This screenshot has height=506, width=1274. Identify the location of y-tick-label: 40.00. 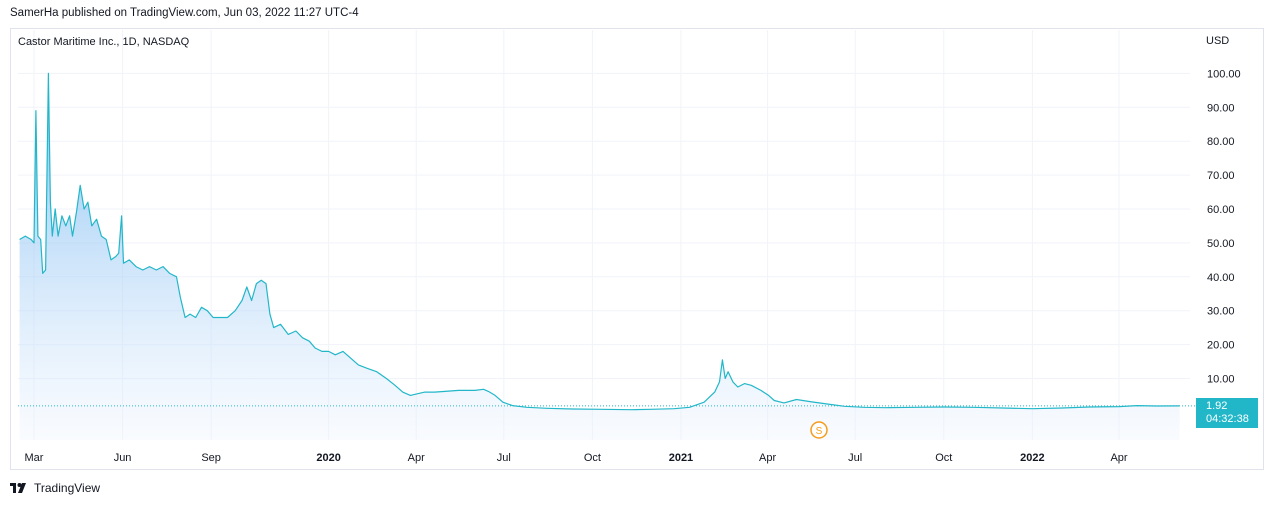
(1221, 278).